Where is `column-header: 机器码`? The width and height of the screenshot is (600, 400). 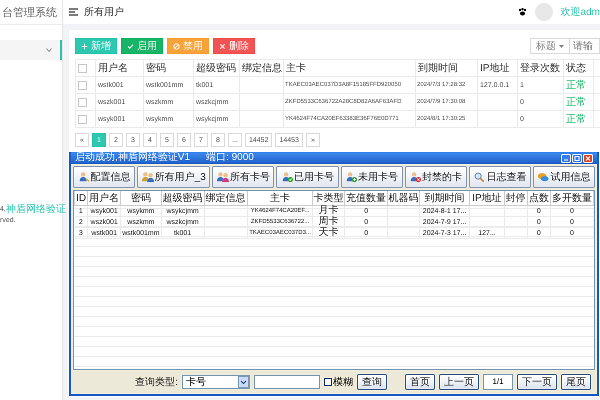 column-header: 机器码 is located at coordinates (404, 198).